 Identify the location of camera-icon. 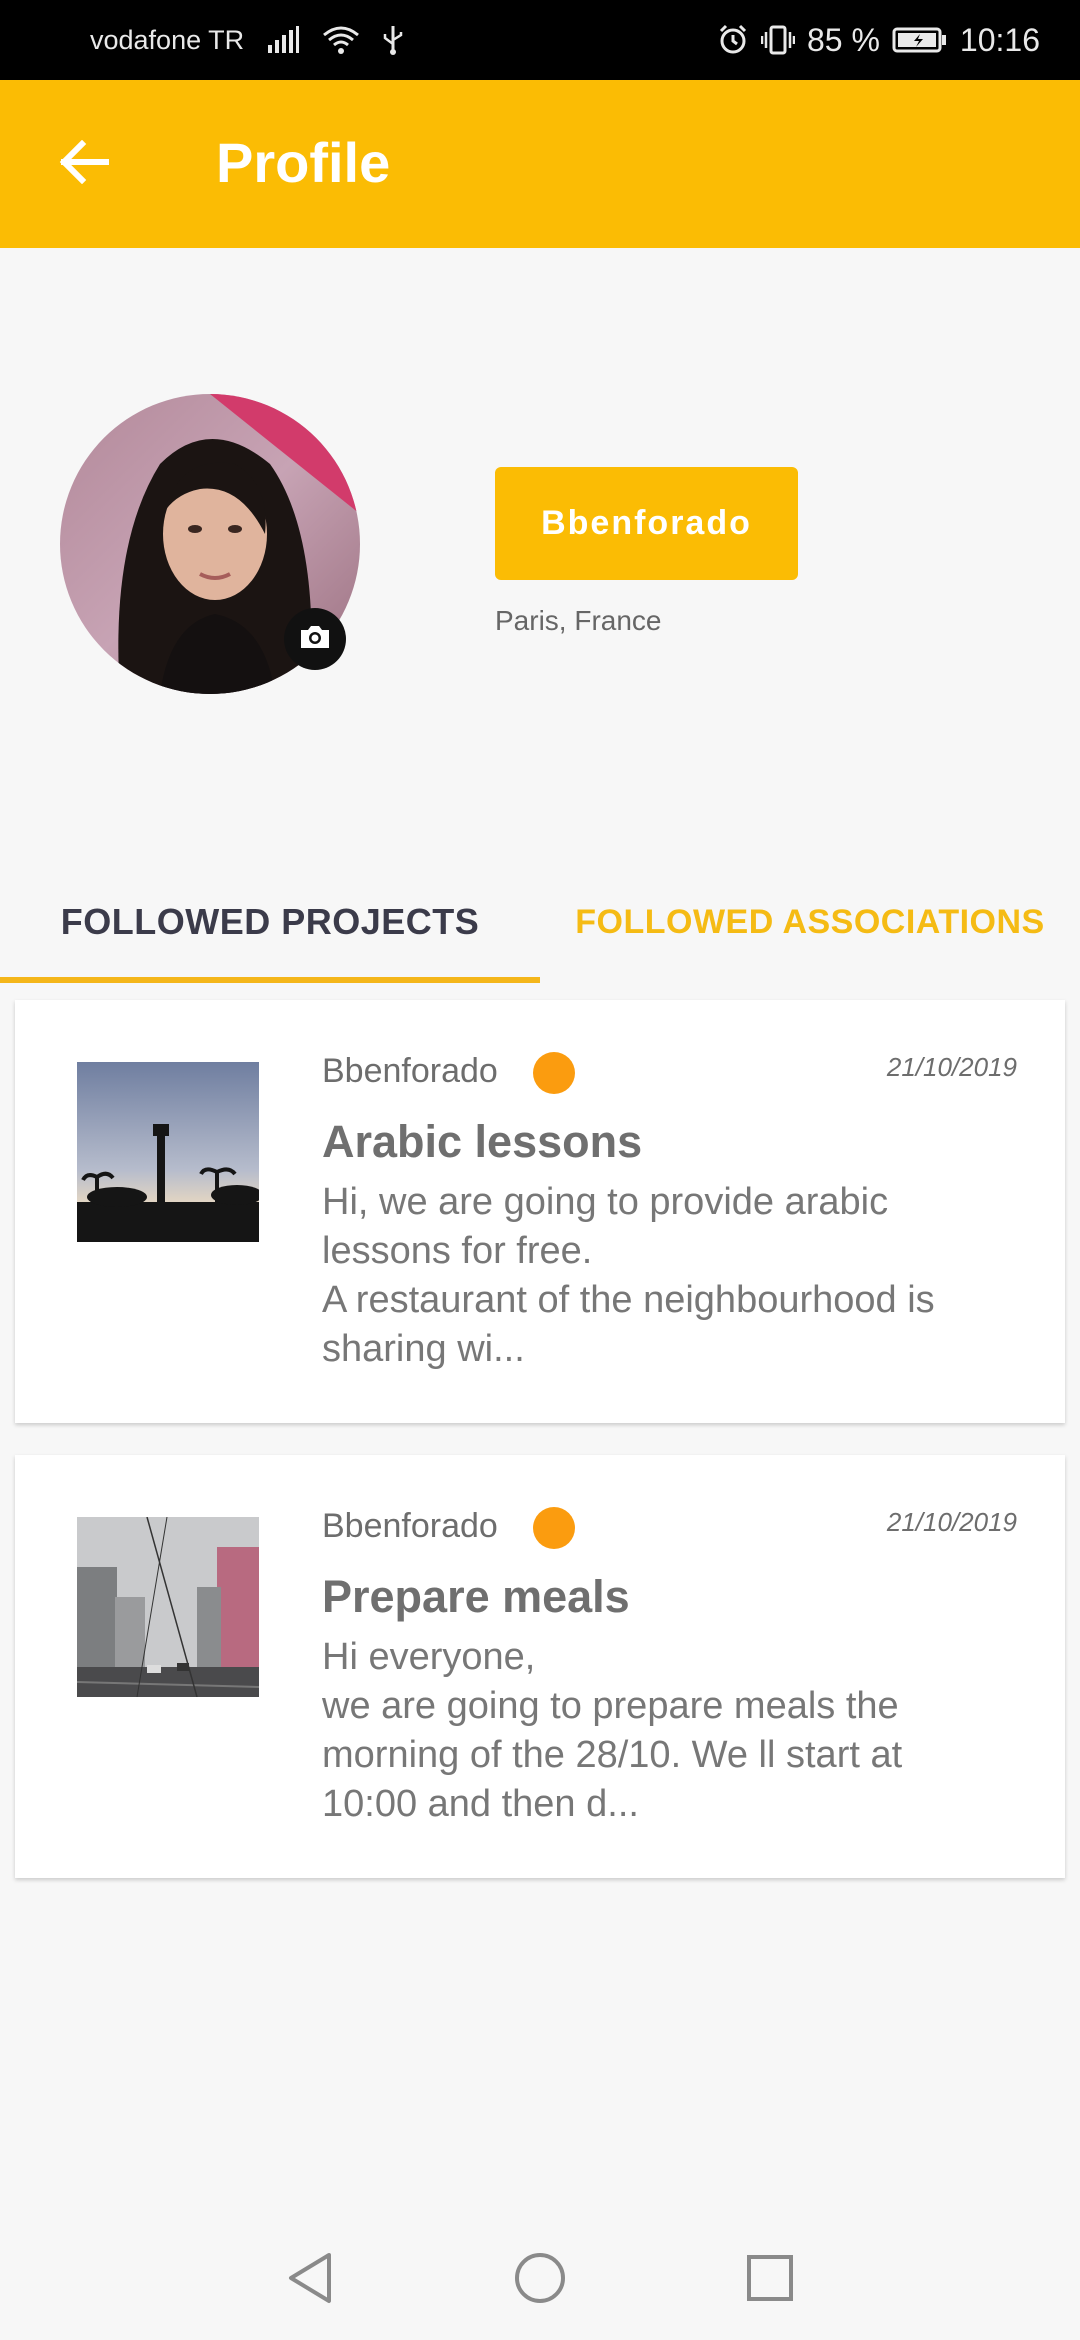
(315, 639).